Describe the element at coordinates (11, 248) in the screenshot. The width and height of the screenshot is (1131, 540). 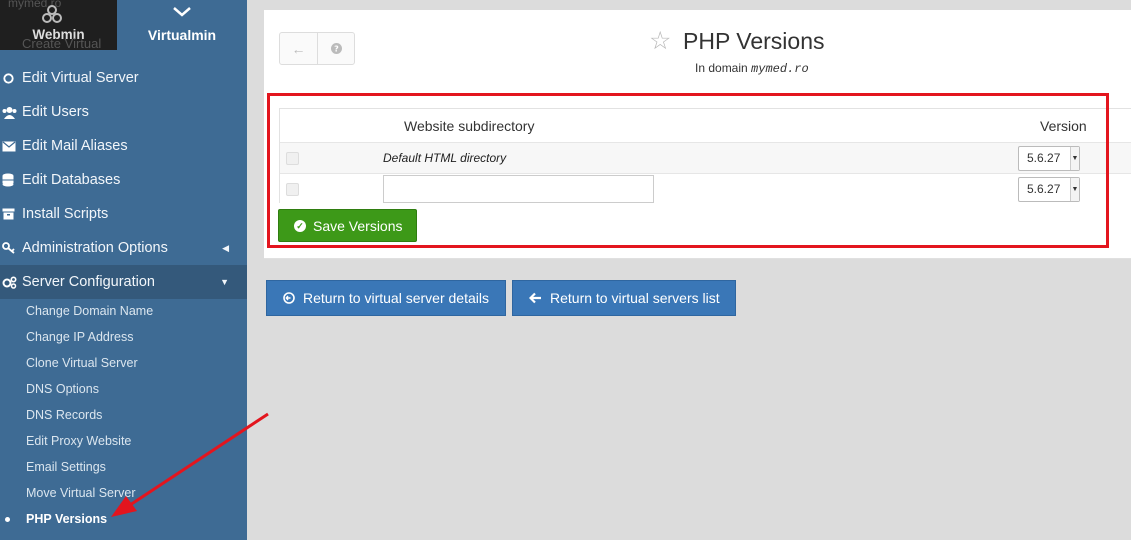
I see `key-icon` at that location.